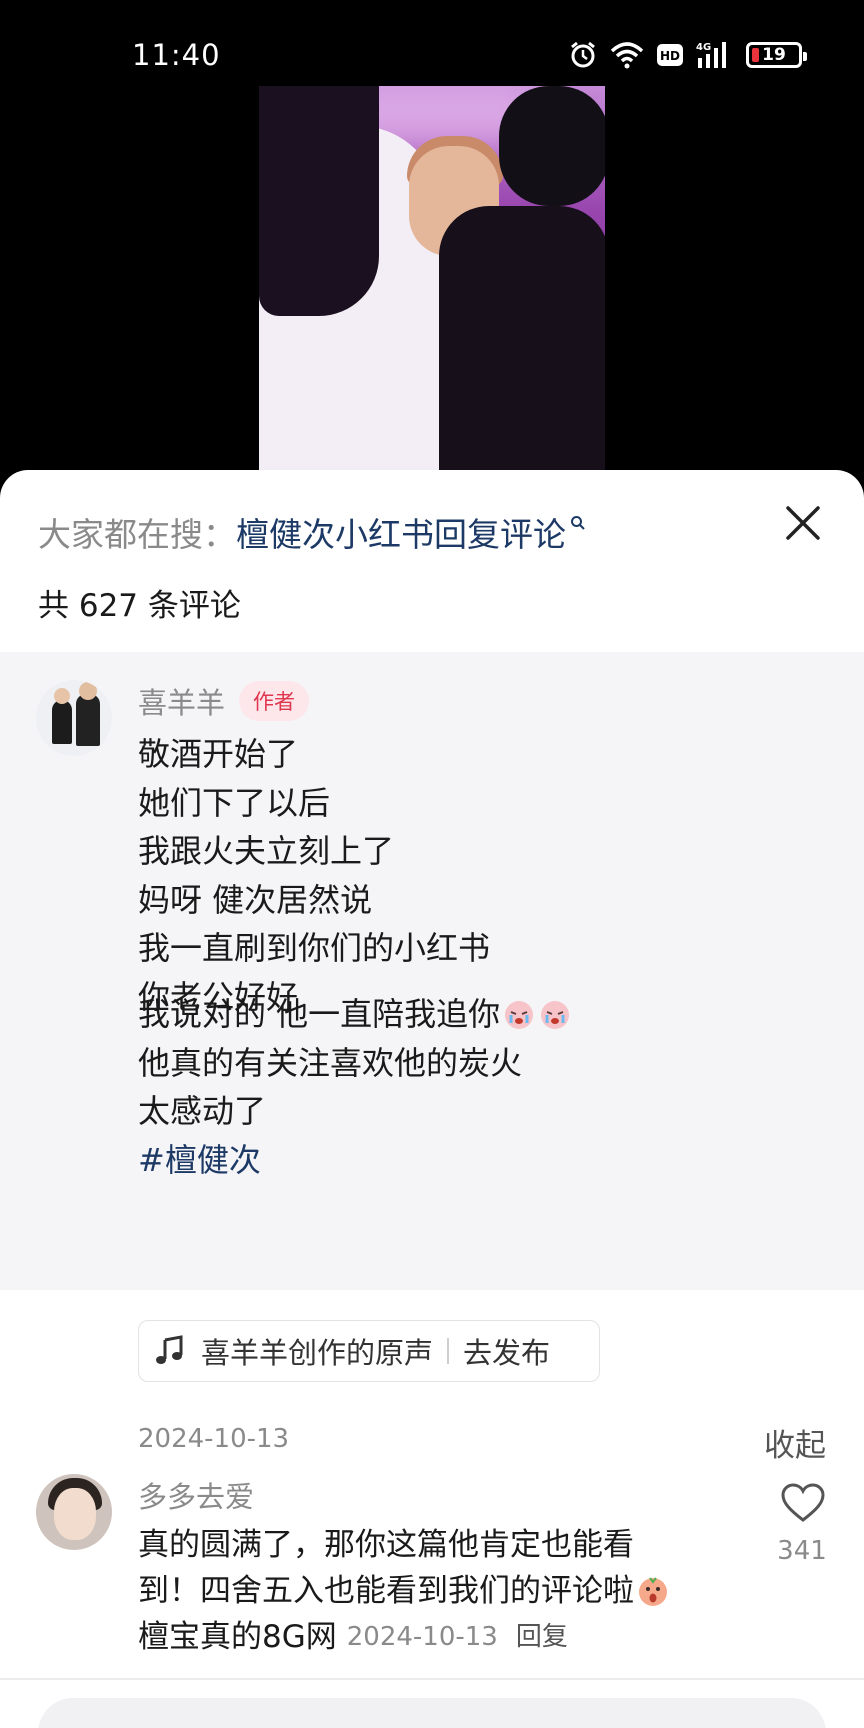  What do you see at coordinates (314, 948) in the screenshot?
I see `comment-line: 我一直刷到你们的小红书` at bounding box center [314, 948].